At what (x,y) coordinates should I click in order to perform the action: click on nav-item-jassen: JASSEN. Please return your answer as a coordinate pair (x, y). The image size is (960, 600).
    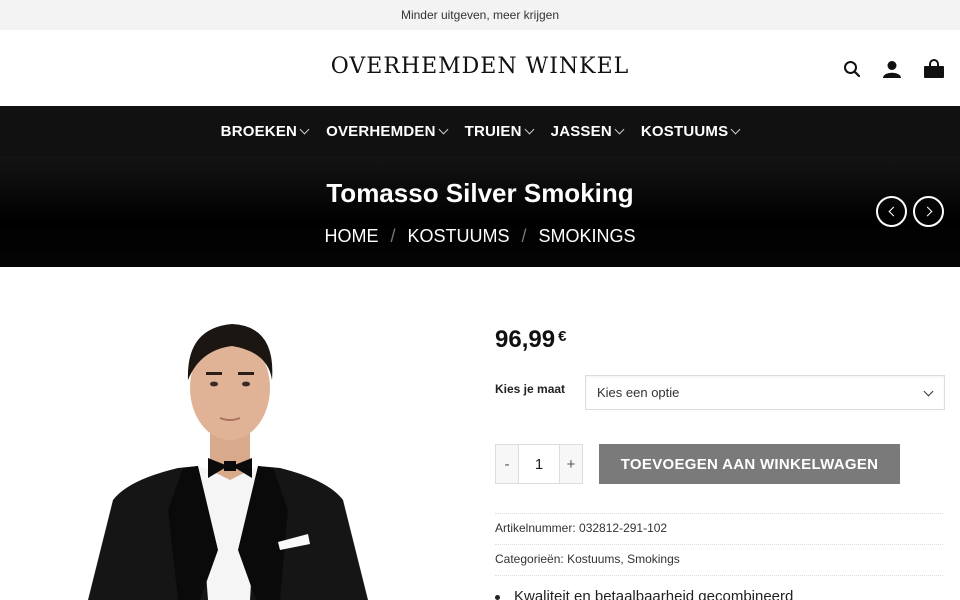
    Looking at the image, I should click on (587, 131).